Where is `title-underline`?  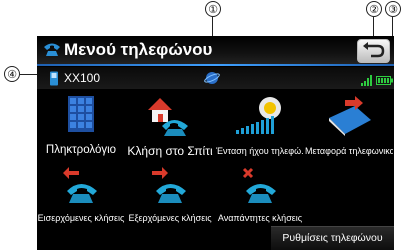
title-underline is located at coordinates (215, 65).